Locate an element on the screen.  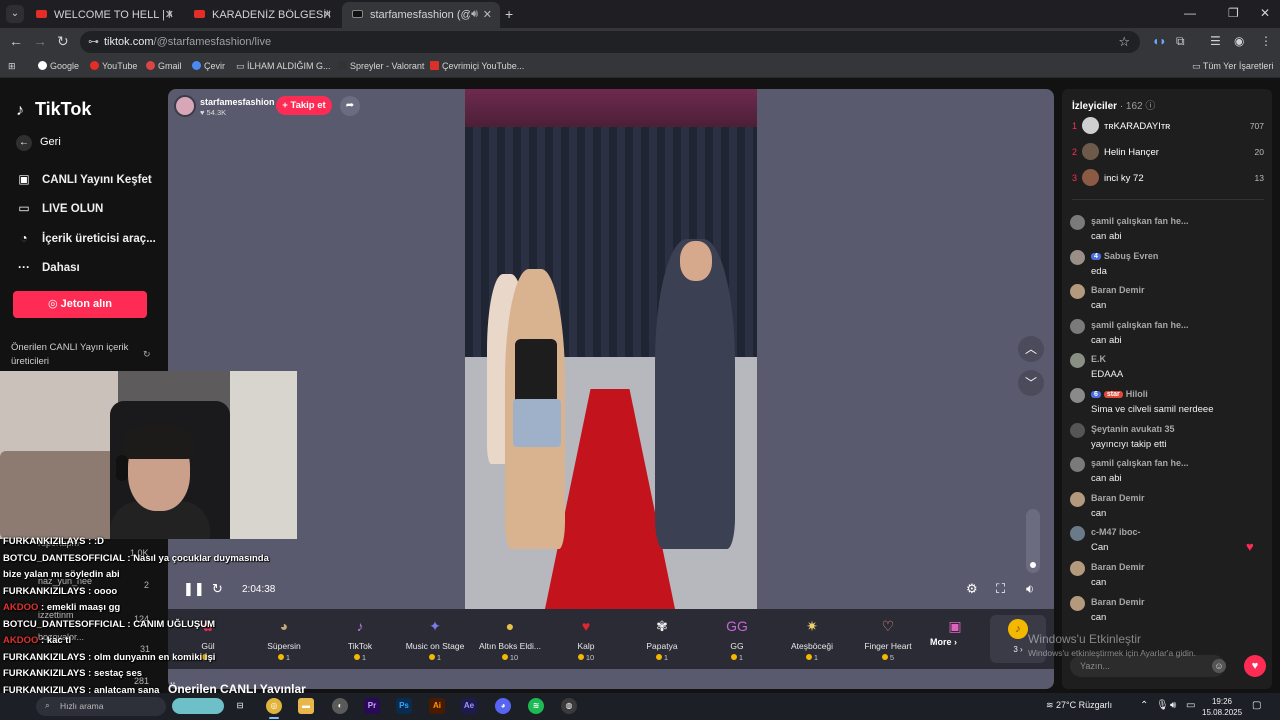
gift-item: ✷ Ateşböceği 1 is located at coordinates (812, 638).